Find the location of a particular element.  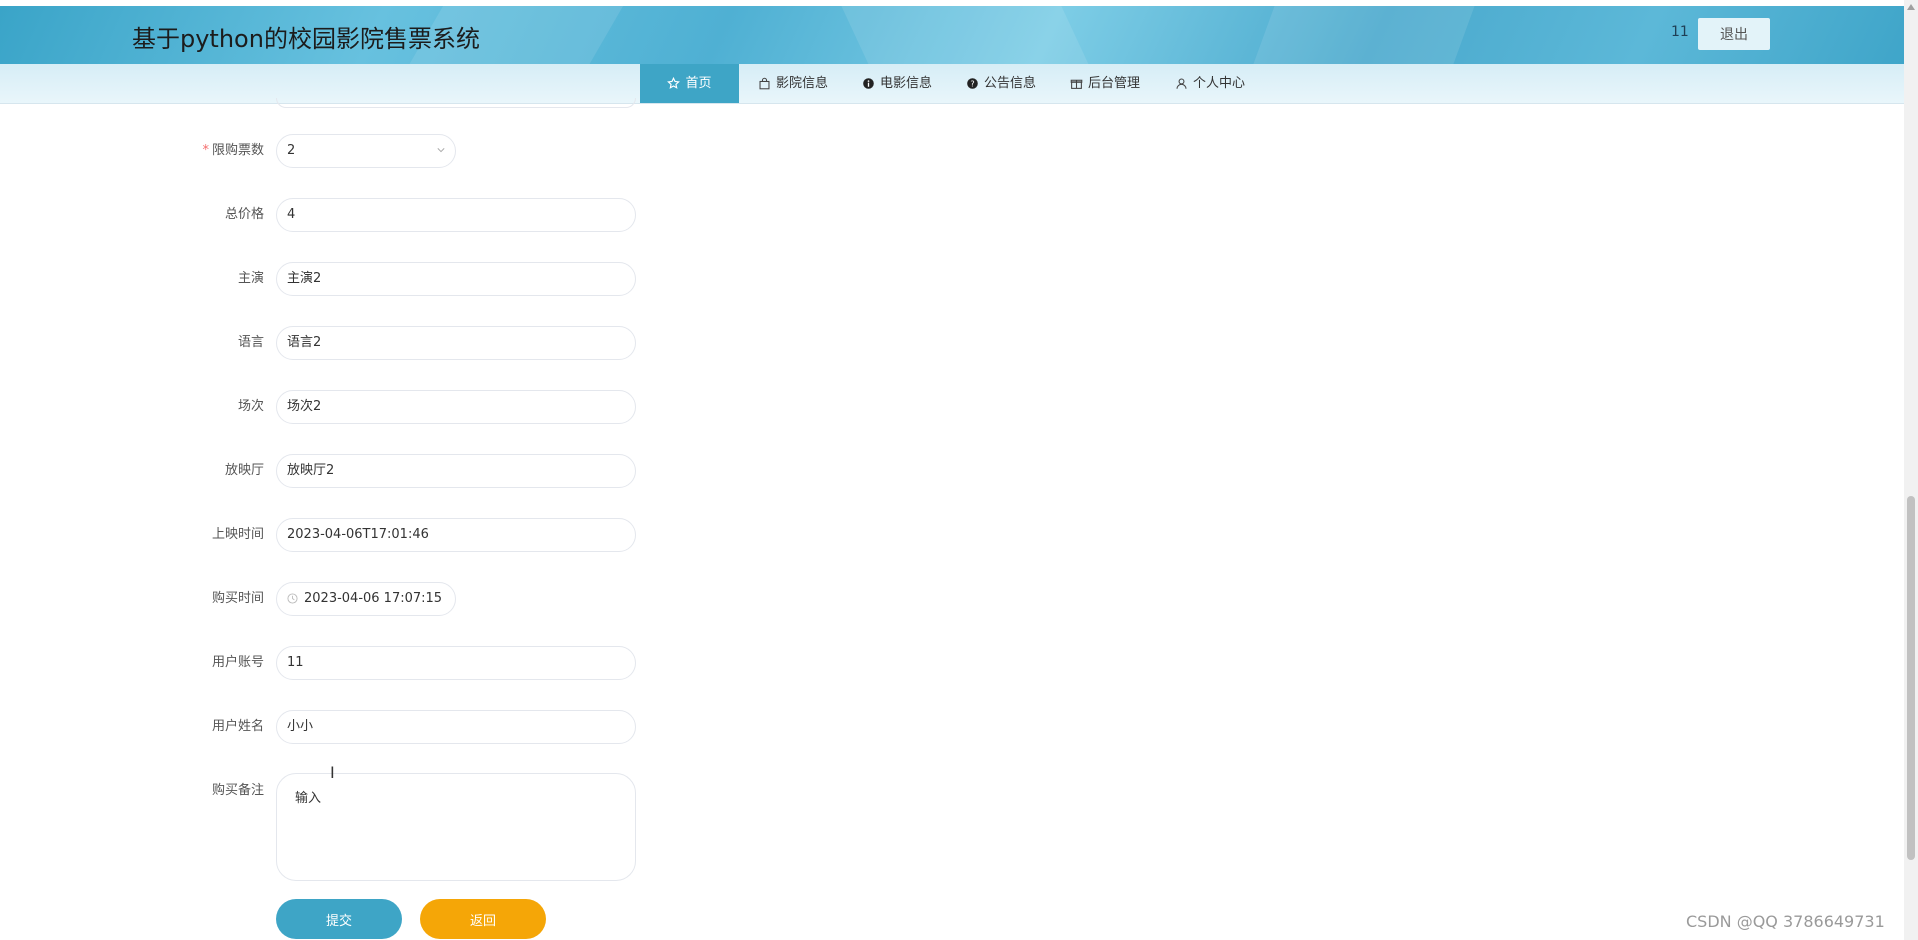

purchase-time-label: 购买时间 is located at coordinates (237, 598).